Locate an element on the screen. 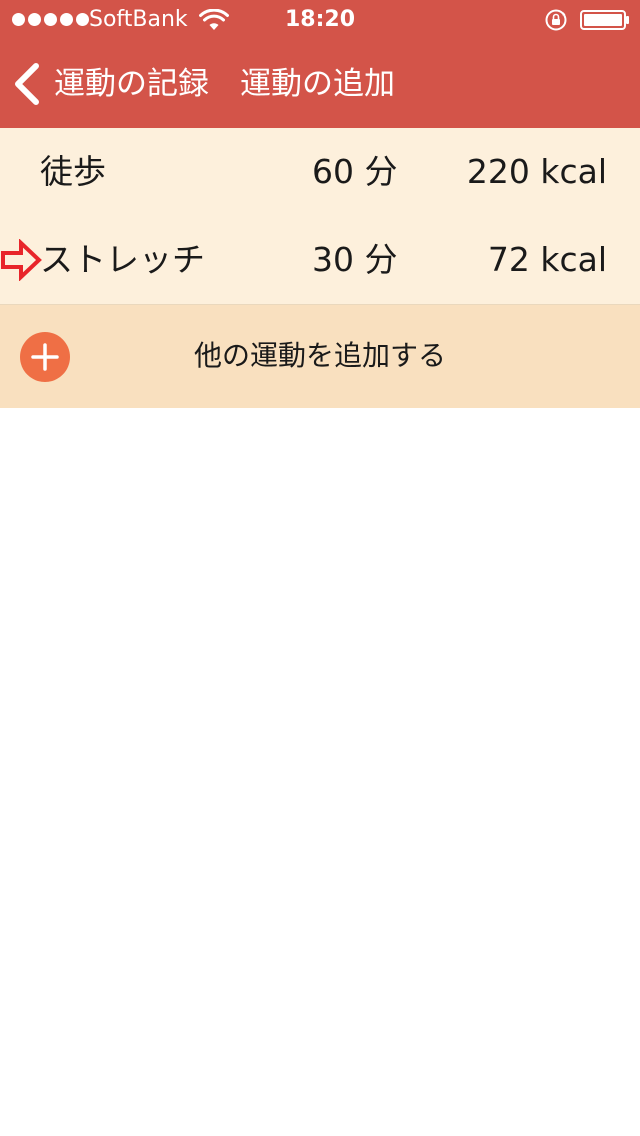 This screenshot has width=640, height=1136. exercise-duration: 60 分 is located at coordinates (355, 171).